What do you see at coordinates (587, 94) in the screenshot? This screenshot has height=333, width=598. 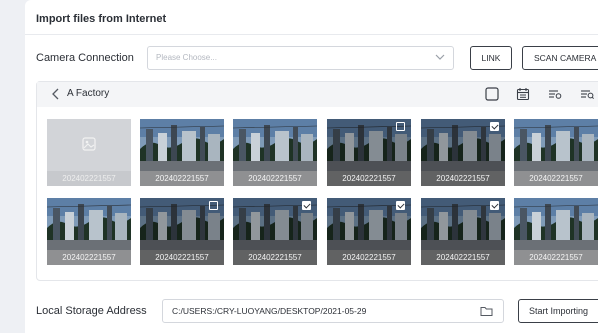 I see `sort-list-icon` at bounding box center [587, 94].